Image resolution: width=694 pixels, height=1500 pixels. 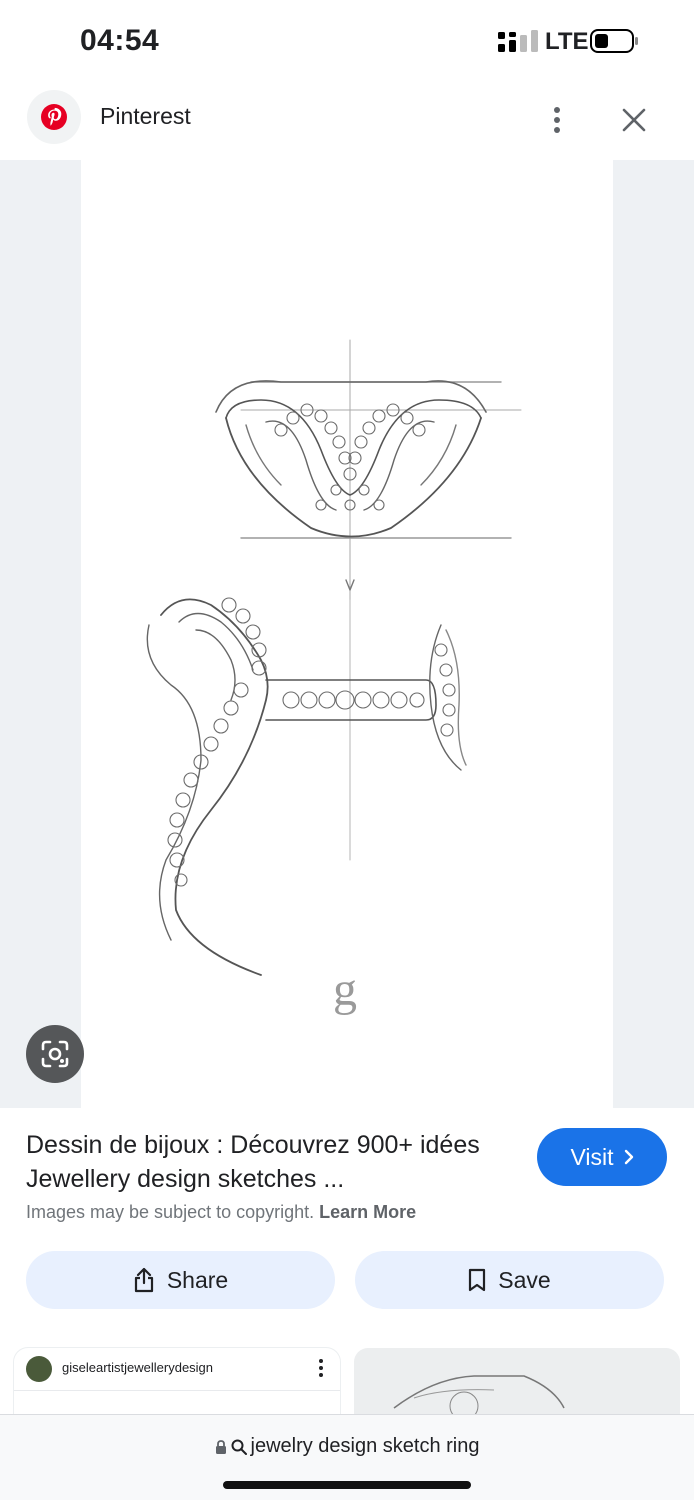 I want to click on bookmark-icon, so click(x=477, y=1280).